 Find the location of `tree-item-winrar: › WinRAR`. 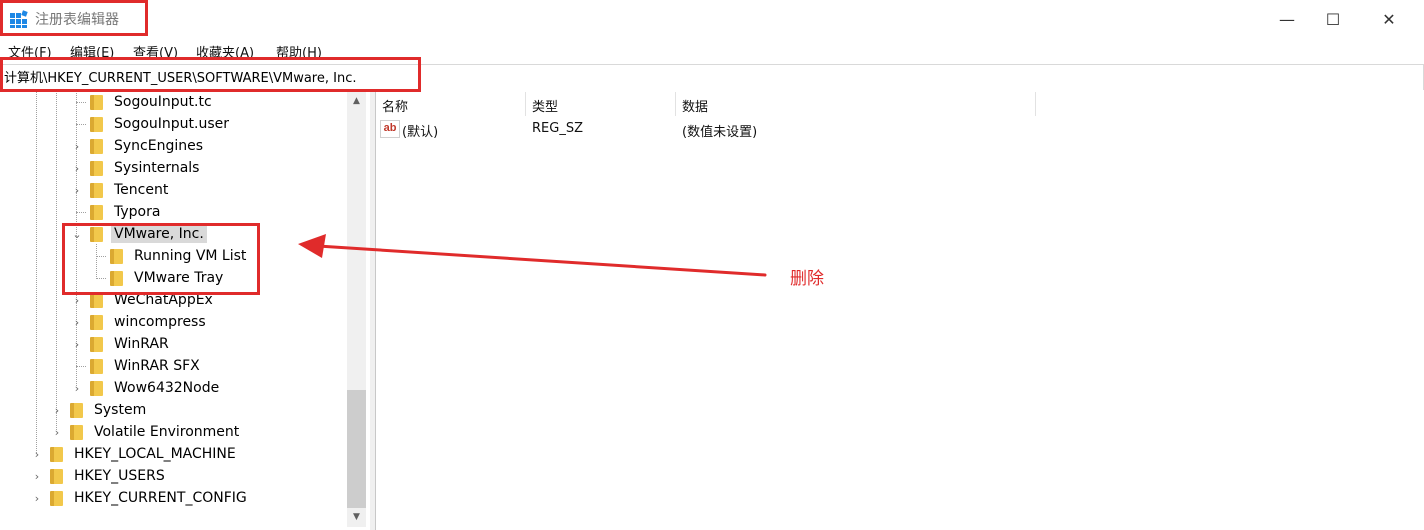

tree-item-winrar: › WinRAR is located at coordinates (121, 344).